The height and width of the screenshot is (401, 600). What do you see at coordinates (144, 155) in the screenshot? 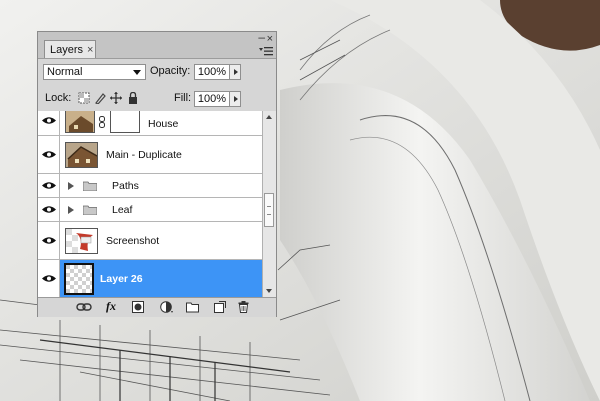
I see `layer-name: Main - Duplicate` at bounding box center [144, 155].